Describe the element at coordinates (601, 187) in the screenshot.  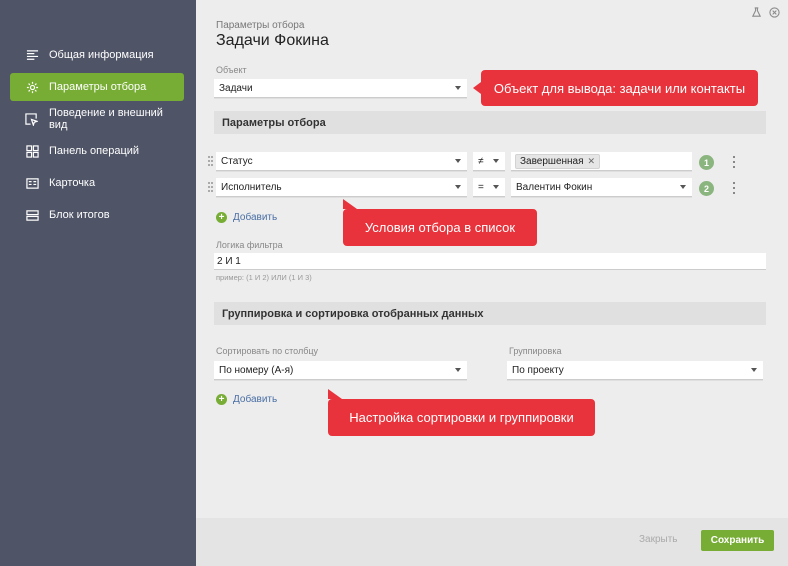
I see `condition-value-select: Валентин Фокин` at that location.